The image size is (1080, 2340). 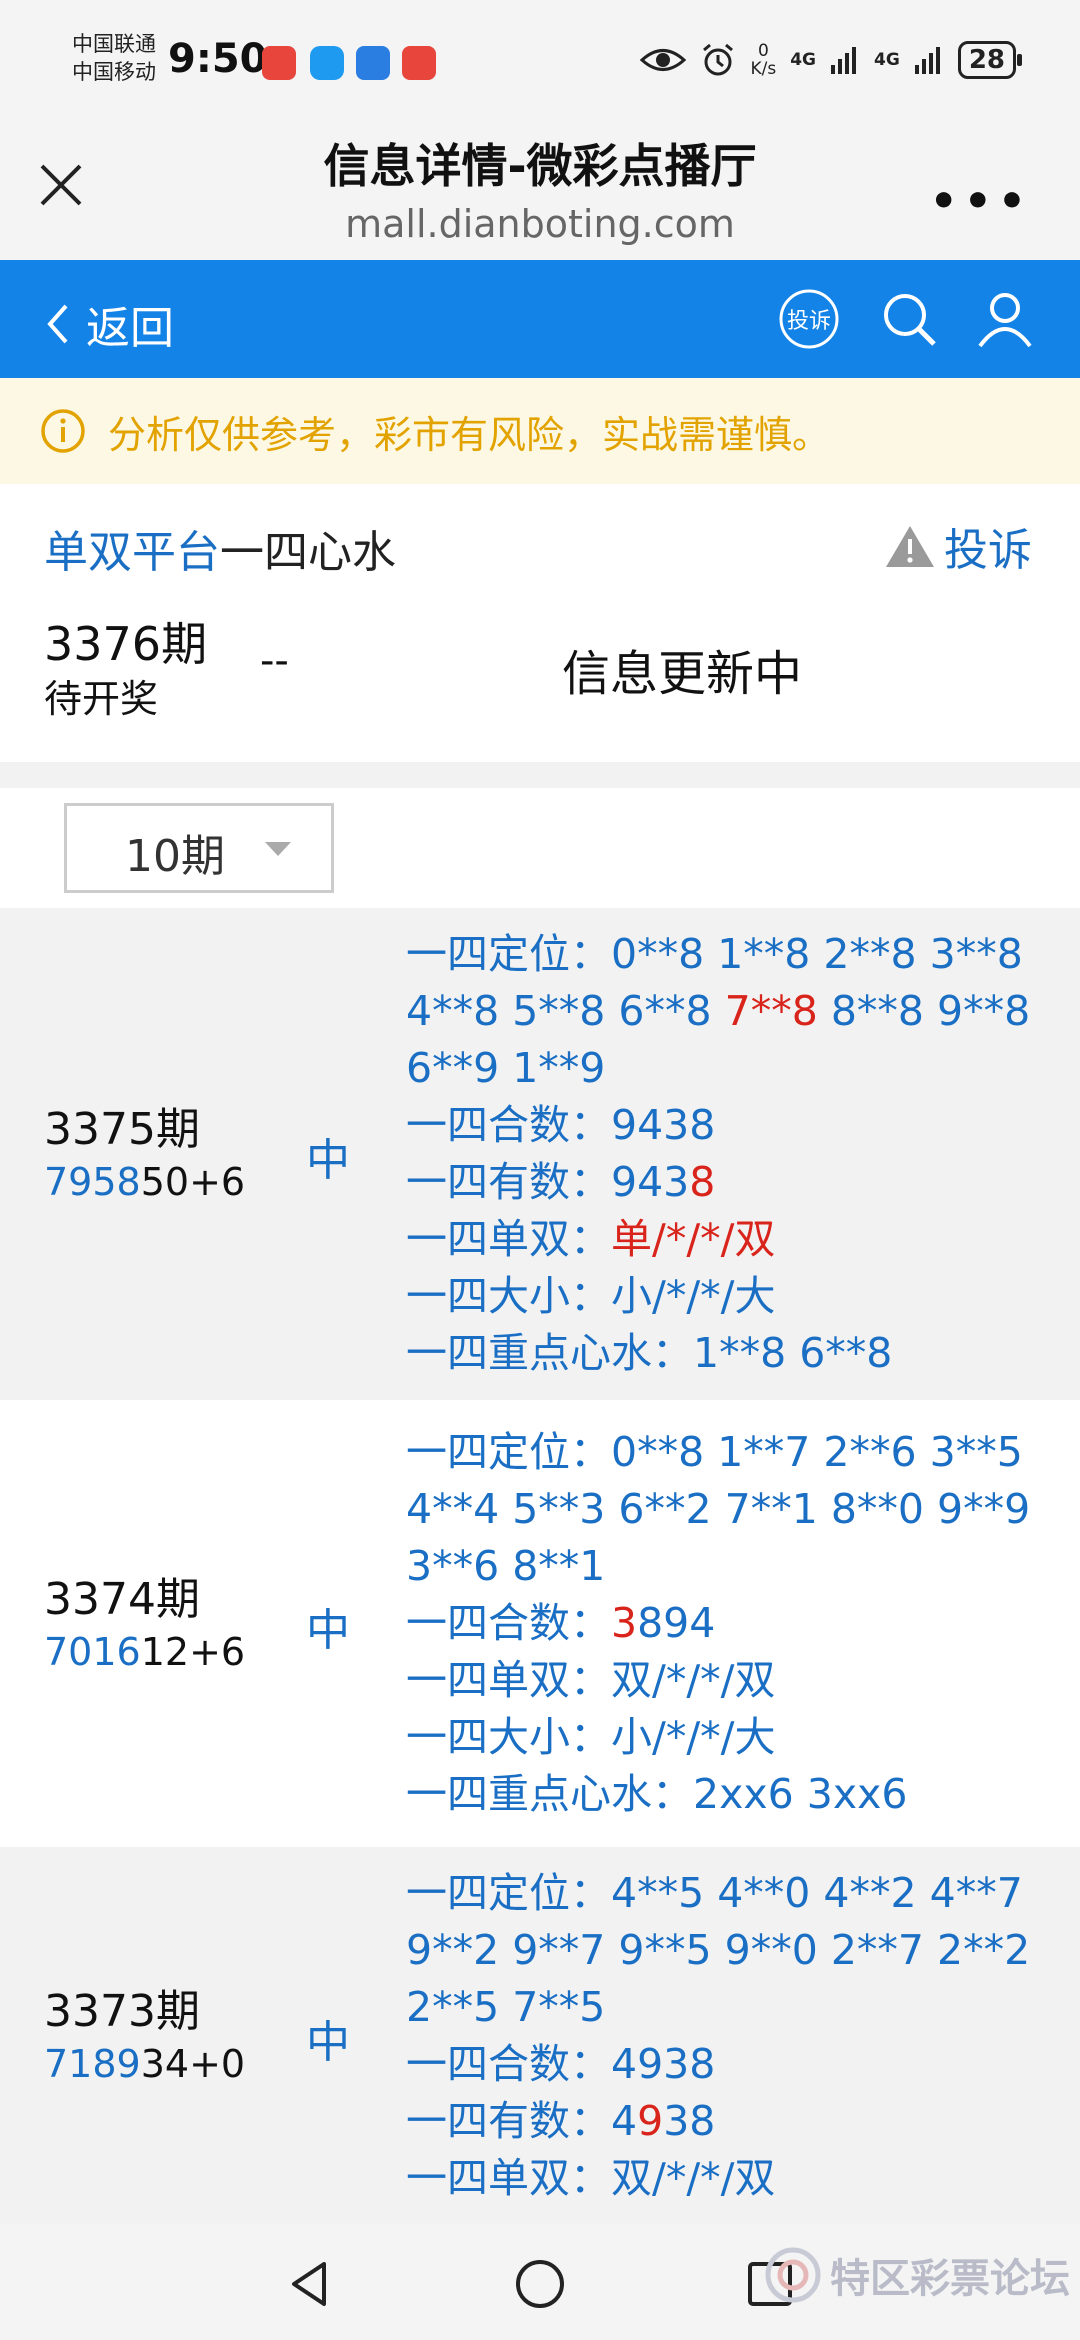 I want to click on caret-down-icon, so click(x=278, y=849).